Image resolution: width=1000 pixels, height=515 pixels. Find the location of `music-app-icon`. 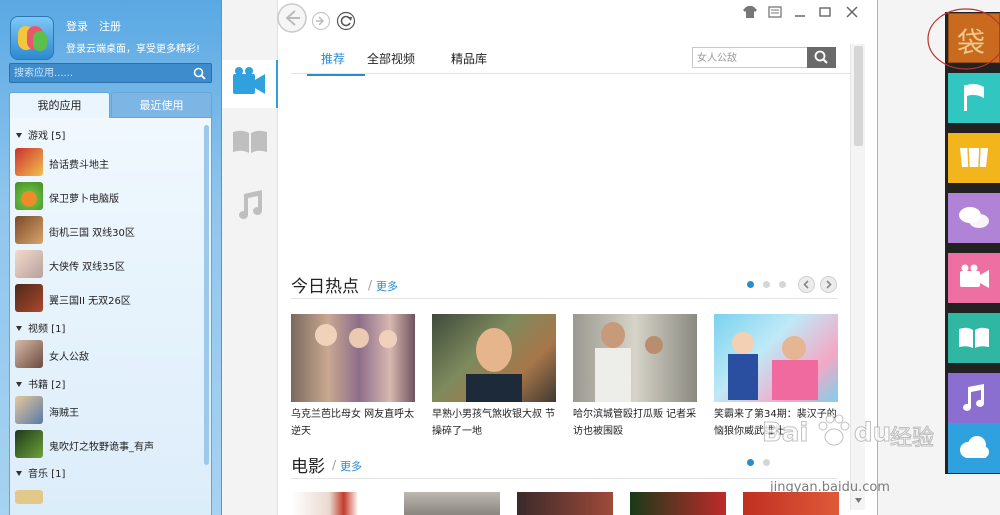

music-app-icon is located at coordinates (29, 497).